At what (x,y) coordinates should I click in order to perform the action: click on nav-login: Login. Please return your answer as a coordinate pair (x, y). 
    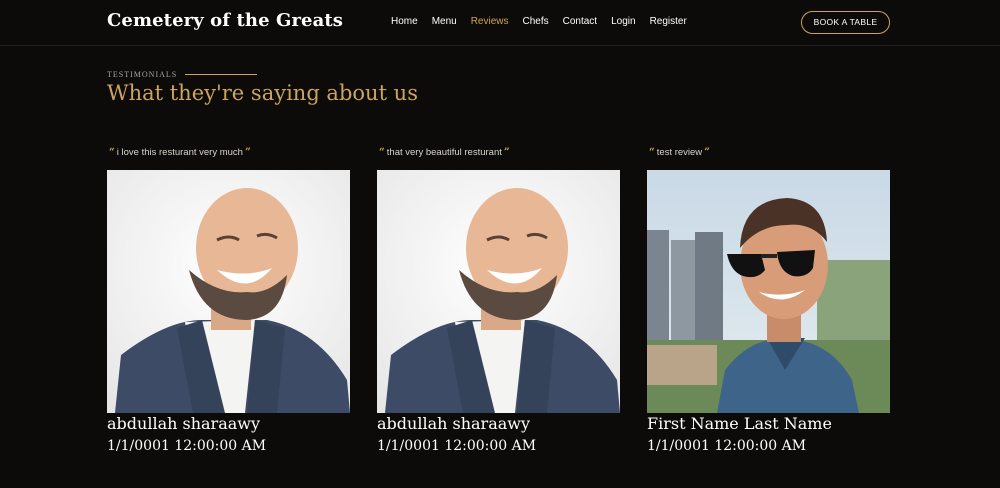
    Looking at the image, I should click on (623, 21).